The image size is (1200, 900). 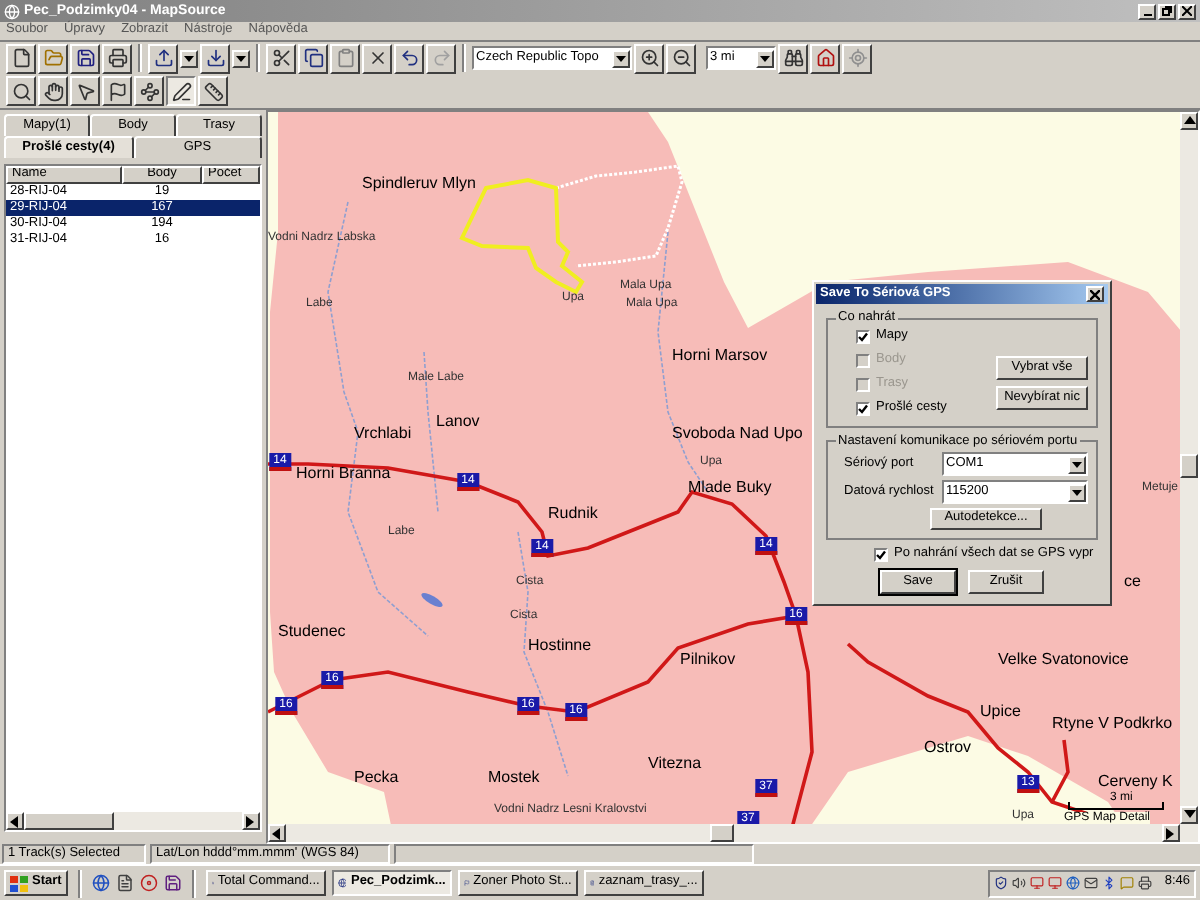 I want to click on hand-icon, so click(x=53, y=91).